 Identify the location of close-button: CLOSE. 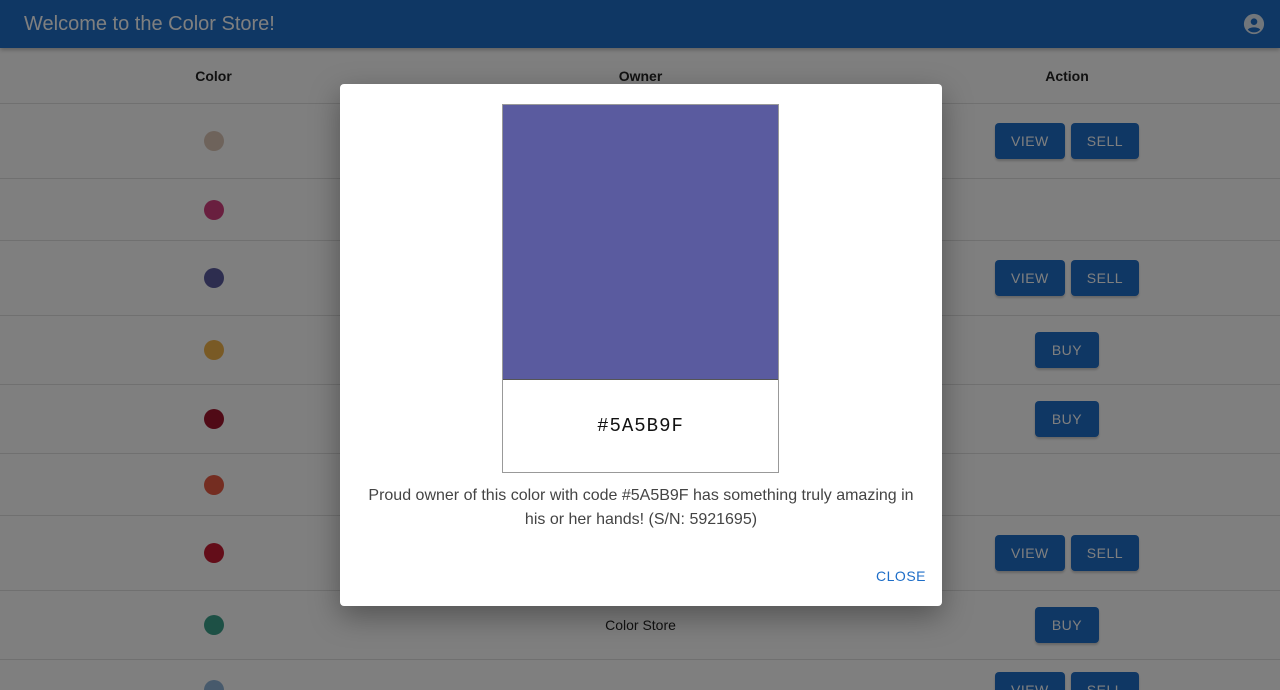
(901, 576).